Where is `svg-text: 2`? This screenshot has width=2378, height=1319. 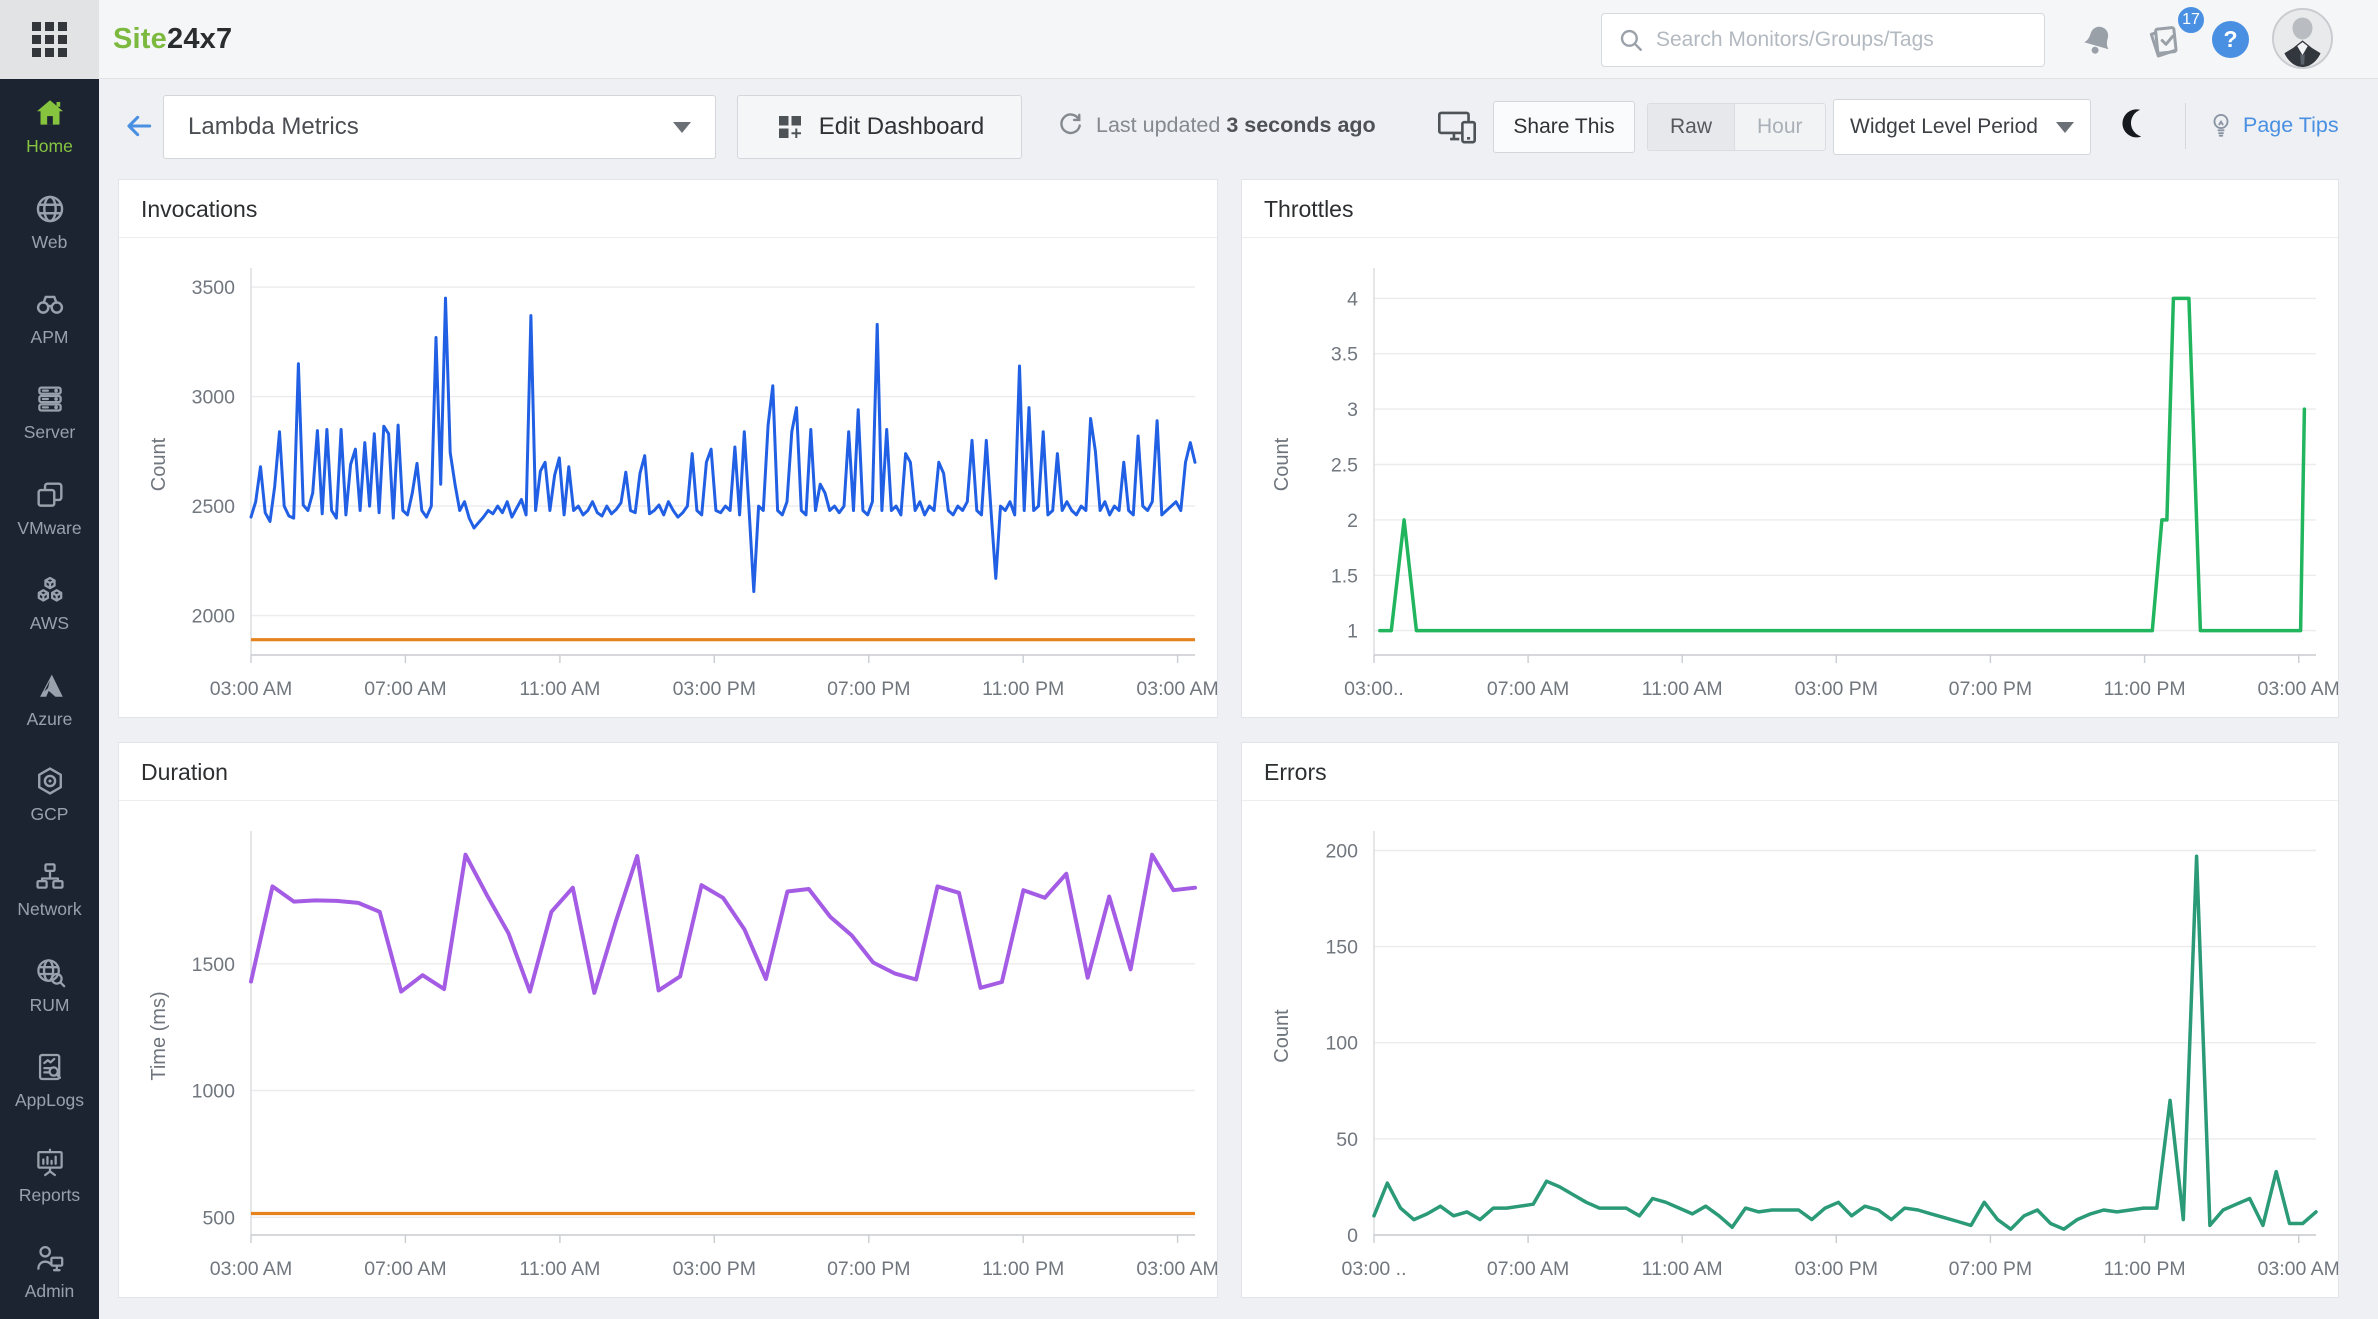 svg-text: 2 is located at coordinates (1352, 521).